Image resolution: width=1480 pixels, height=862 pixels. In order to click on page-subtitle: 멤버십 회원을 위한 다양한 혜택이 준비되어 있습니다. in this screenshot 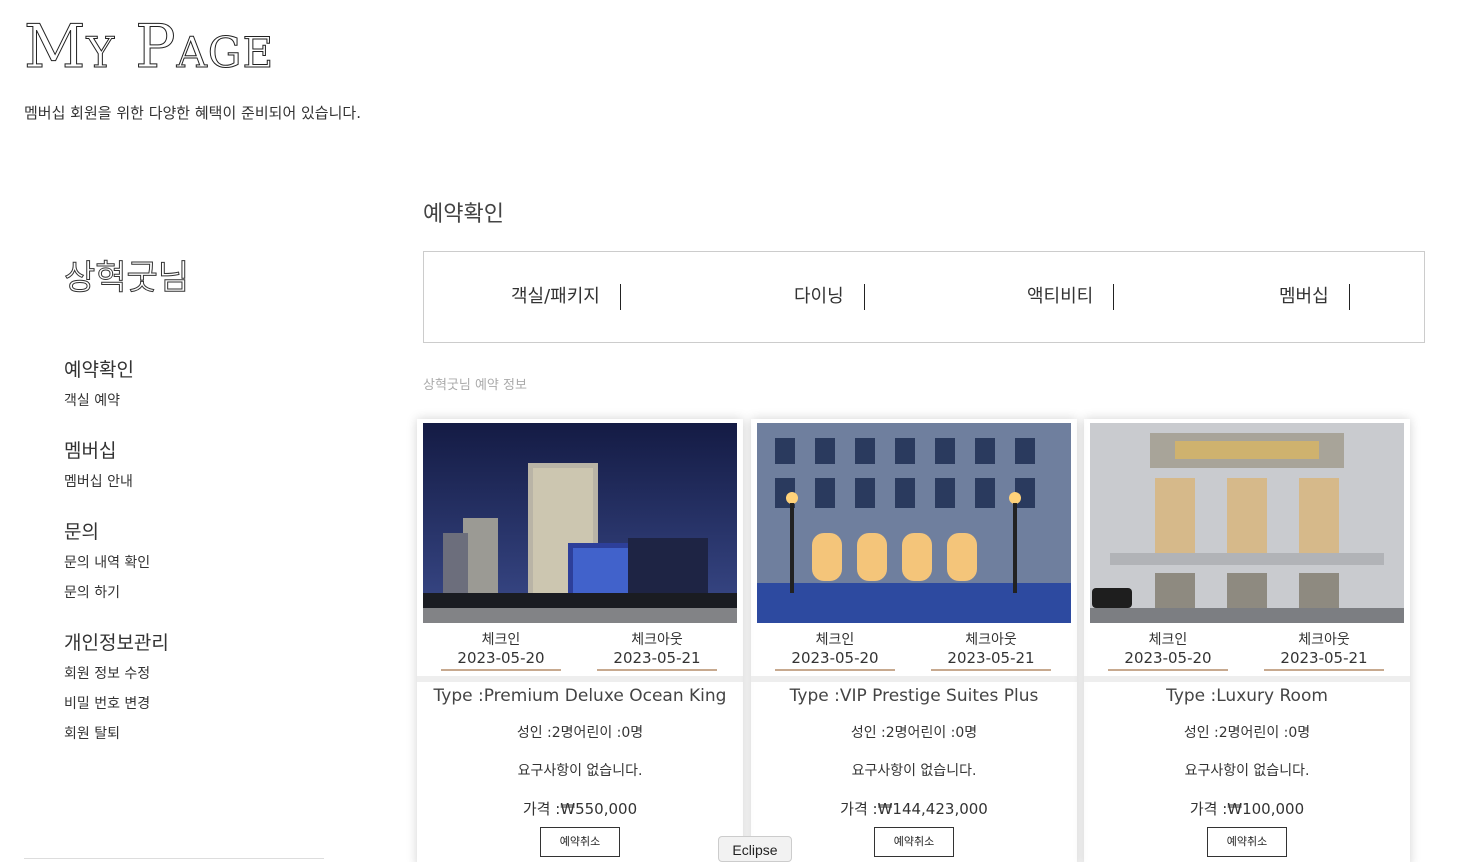, I will do `click(192, 113)`.